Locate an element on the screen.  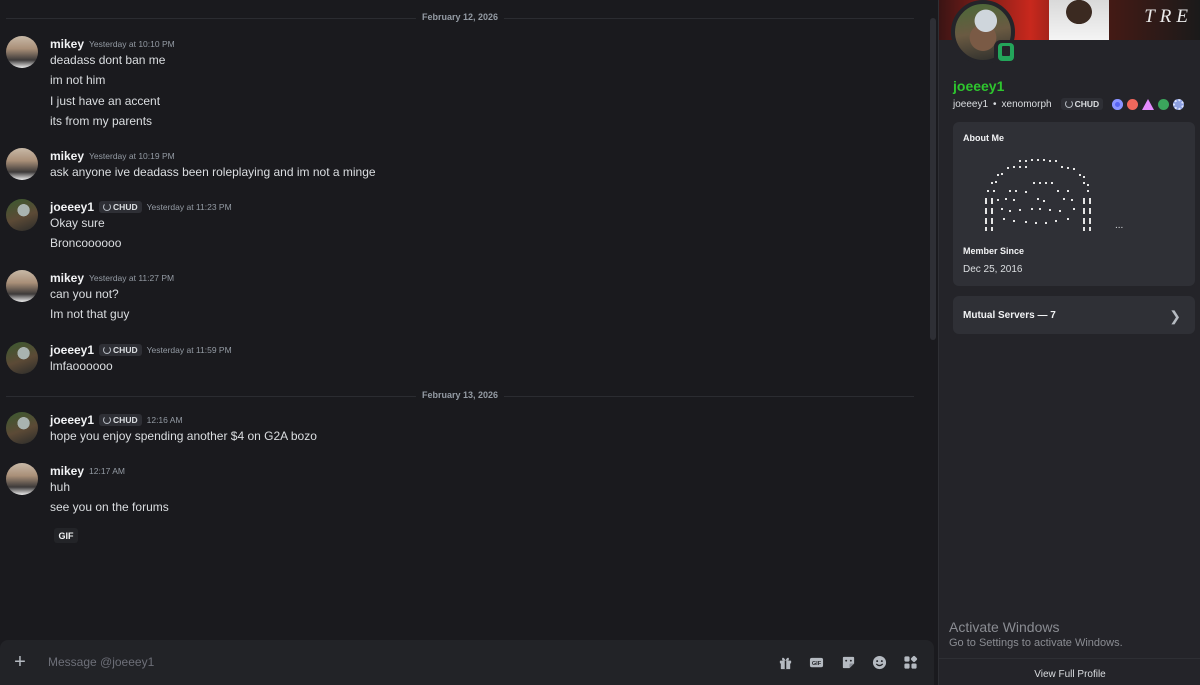
date-divider: February 12, 2026 is located at coordinates (460, 17).